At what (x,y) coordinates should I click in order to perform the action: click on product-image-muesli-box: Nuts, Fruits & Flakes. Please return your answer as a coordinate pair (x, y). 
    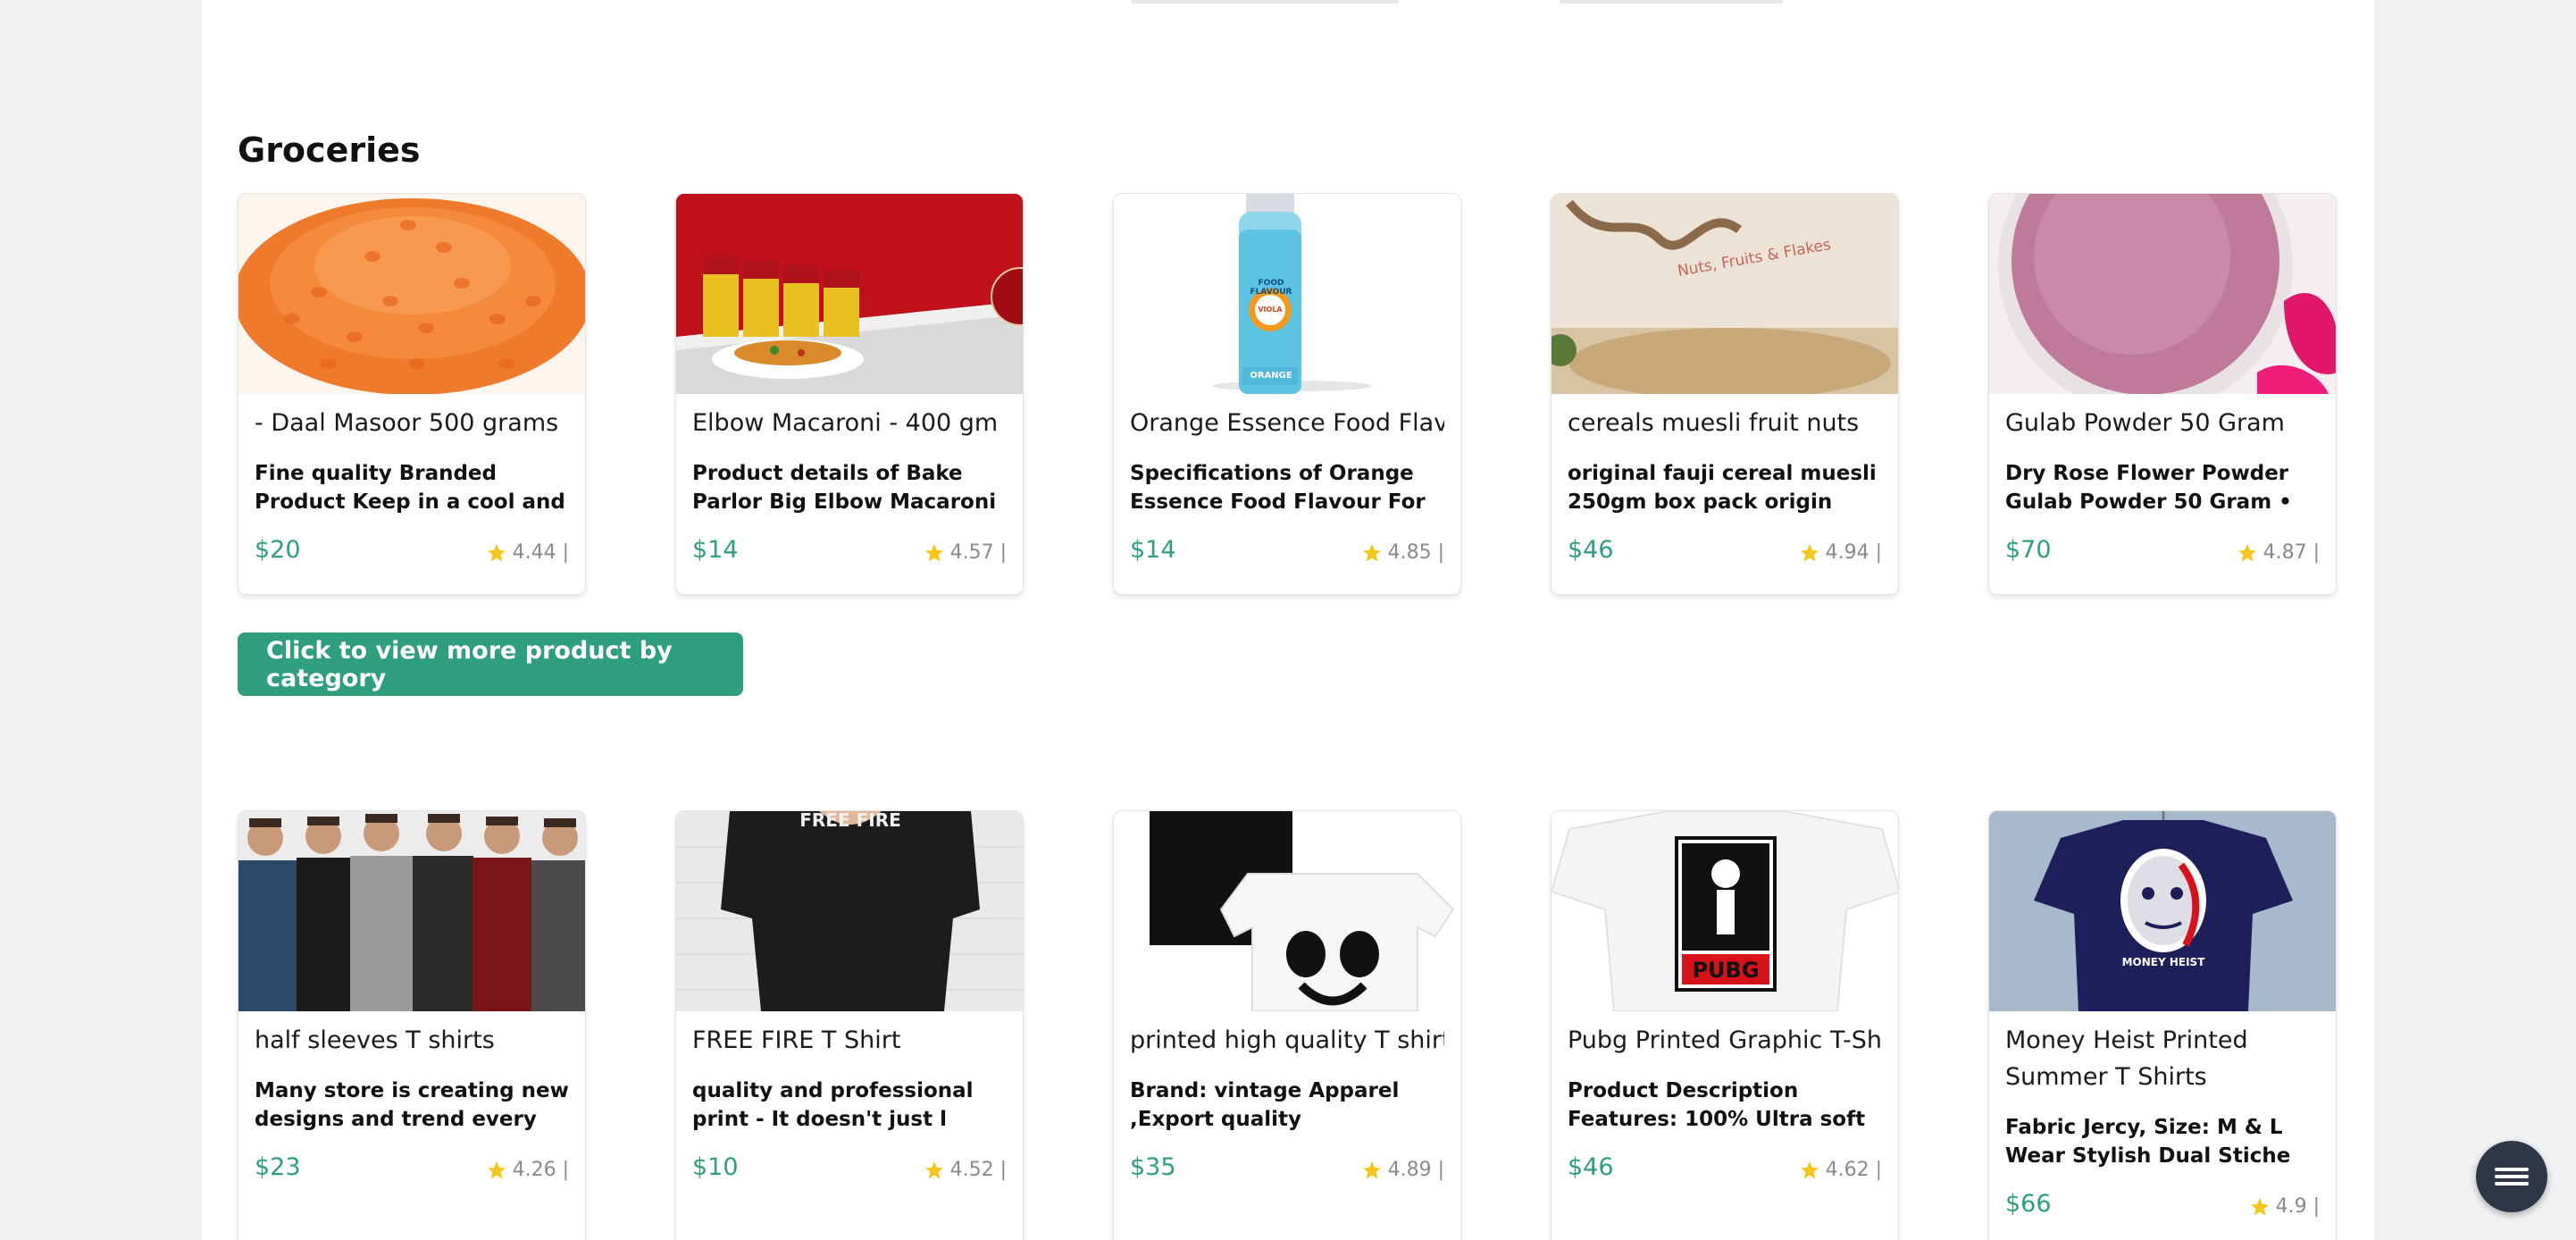
    Looking at the image, I should click on (1725, 294).